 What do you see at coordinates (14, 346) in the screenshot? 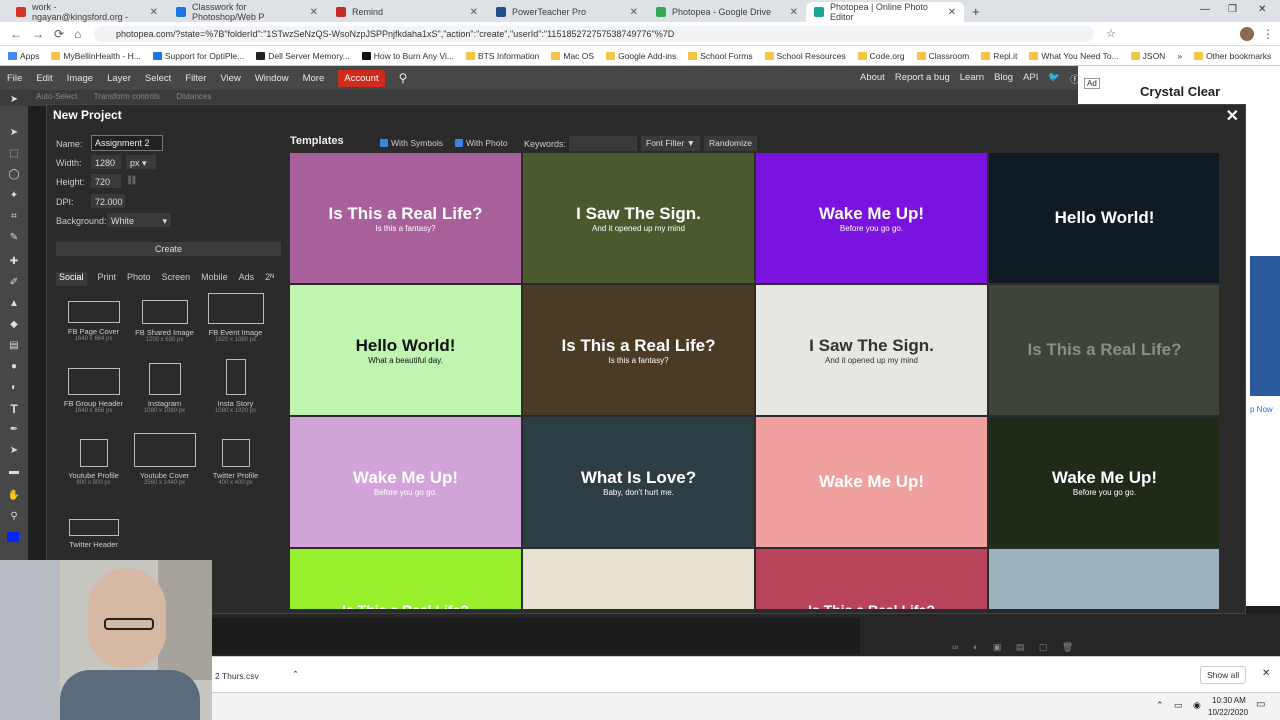
I see `gradient-tool-icon: ▤` at bounding box center [14, 346].